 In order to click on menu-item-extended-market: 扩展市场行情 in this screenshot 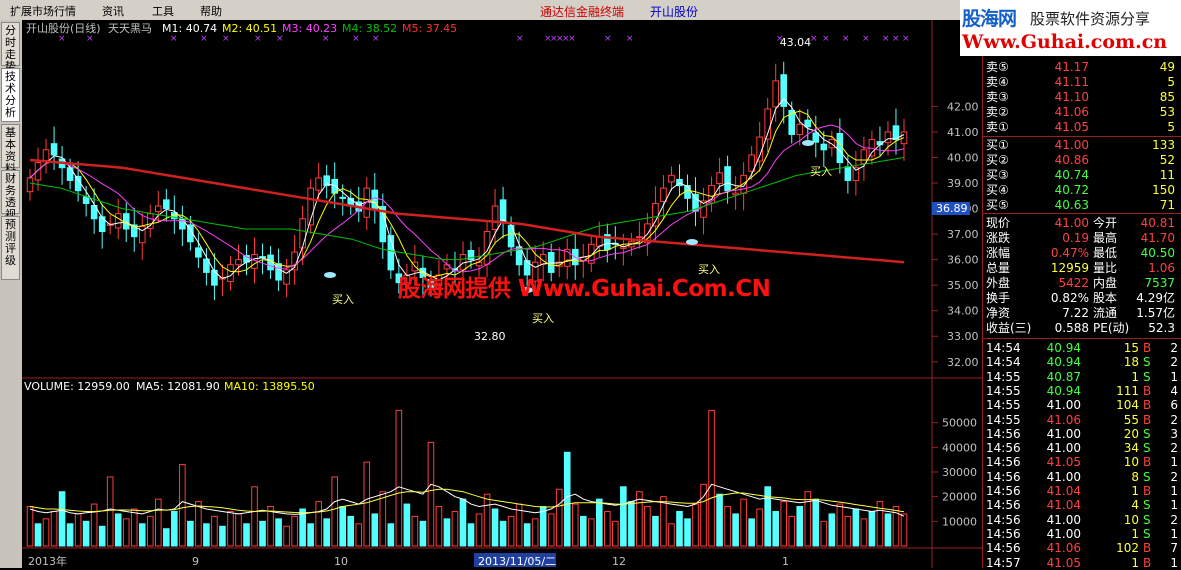, I will do `click(43, 11)`.